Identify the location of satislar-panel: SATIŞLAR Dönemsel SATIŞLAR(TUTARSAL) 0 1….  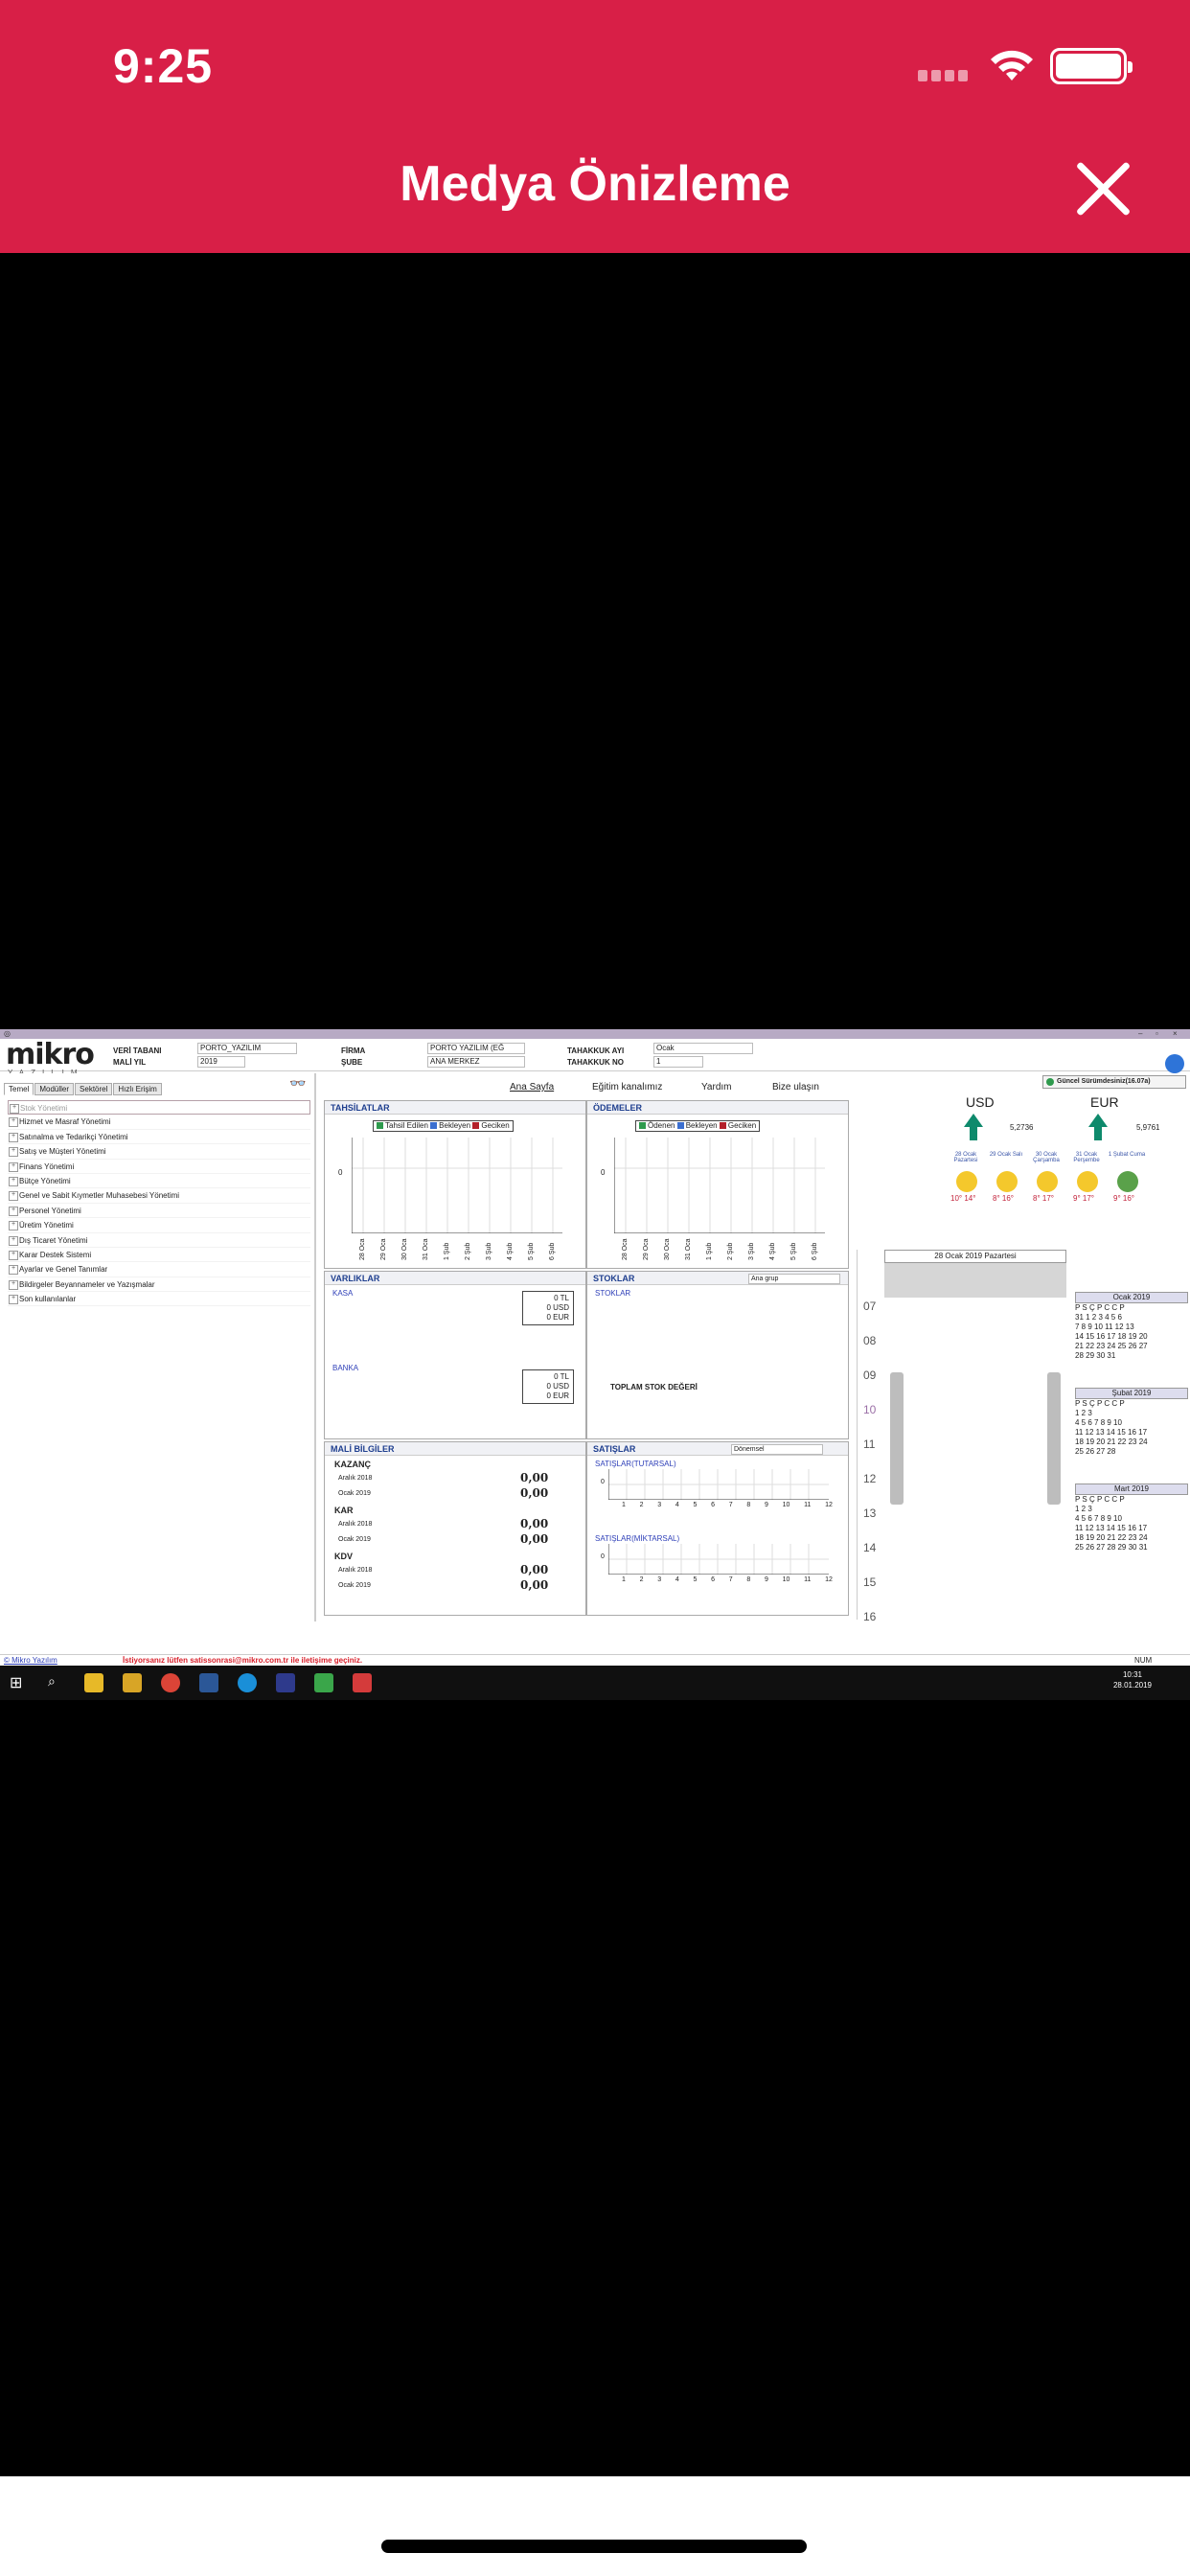
(717, 1529).